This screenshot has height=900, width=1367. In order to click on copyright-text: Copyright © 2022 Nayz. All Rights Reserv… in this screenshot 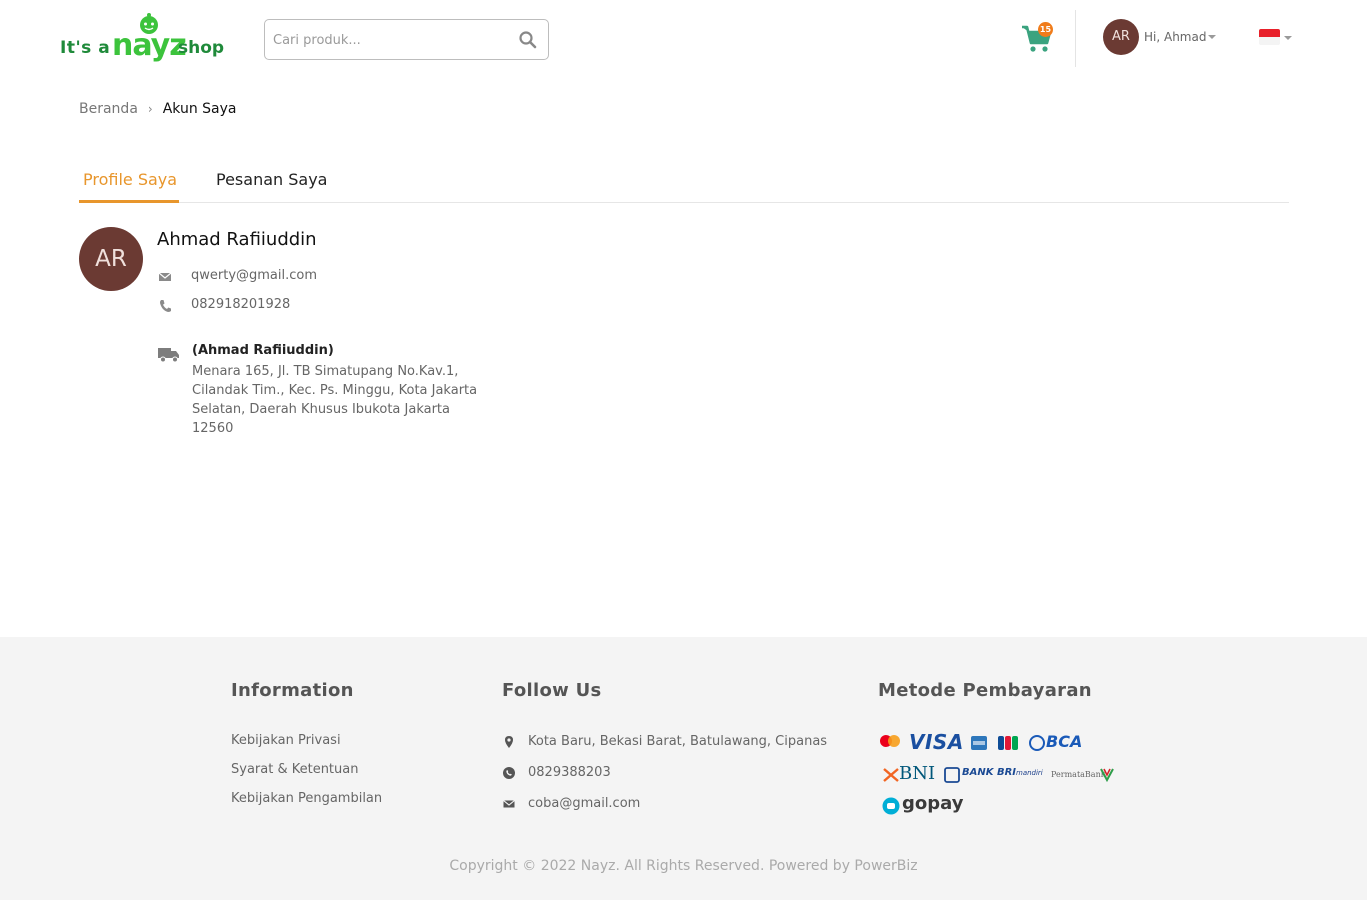, I will do `click(683, 866)`.